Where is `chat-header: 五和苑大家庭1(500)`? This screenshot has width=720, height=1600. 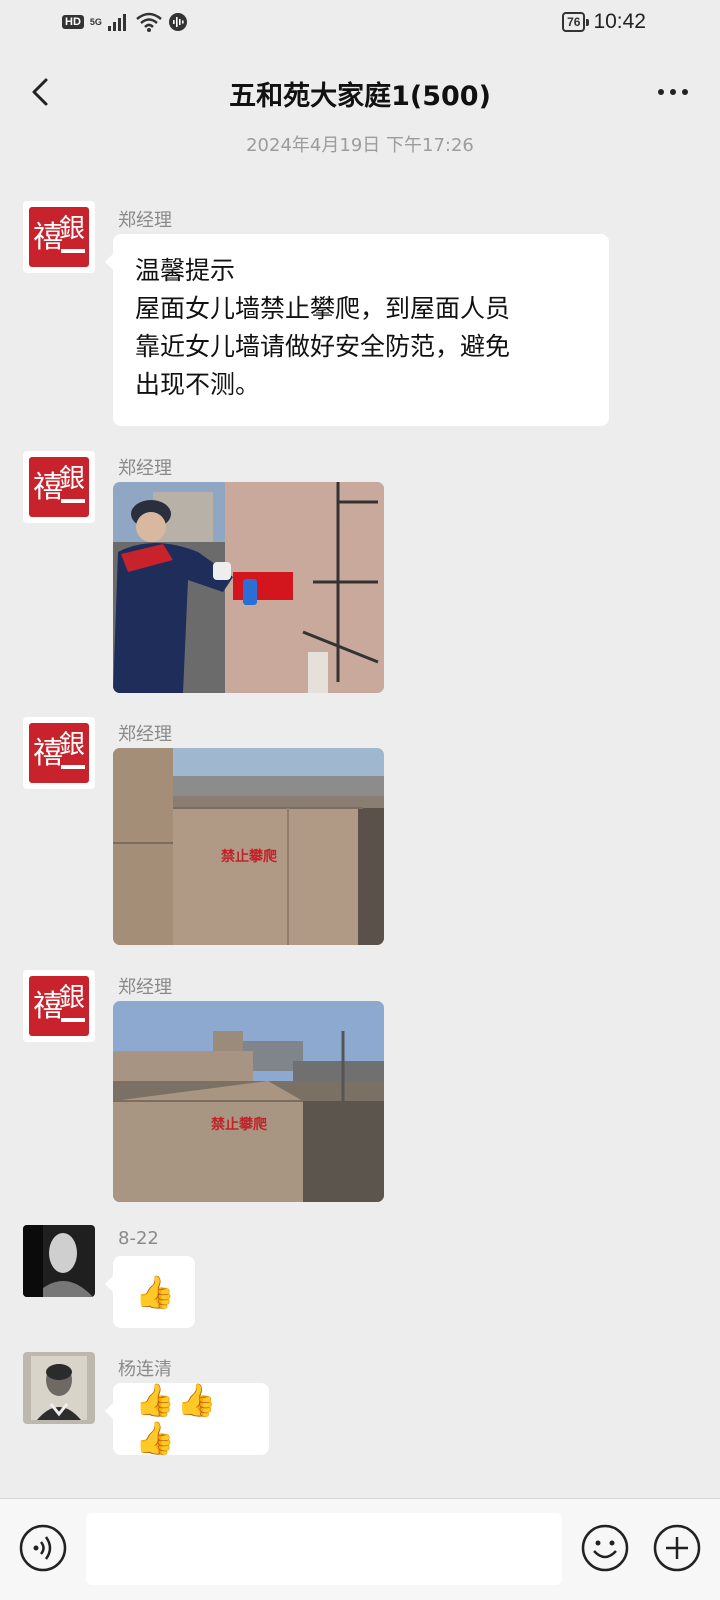 chat-header: 五和苑大家庭1(500) is located at coordinates (360, 93).